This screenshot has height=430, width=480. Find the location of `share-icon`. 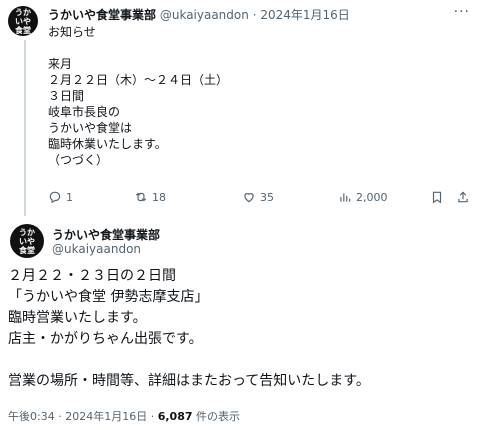

share-icon is located at coordinates (463, 197).